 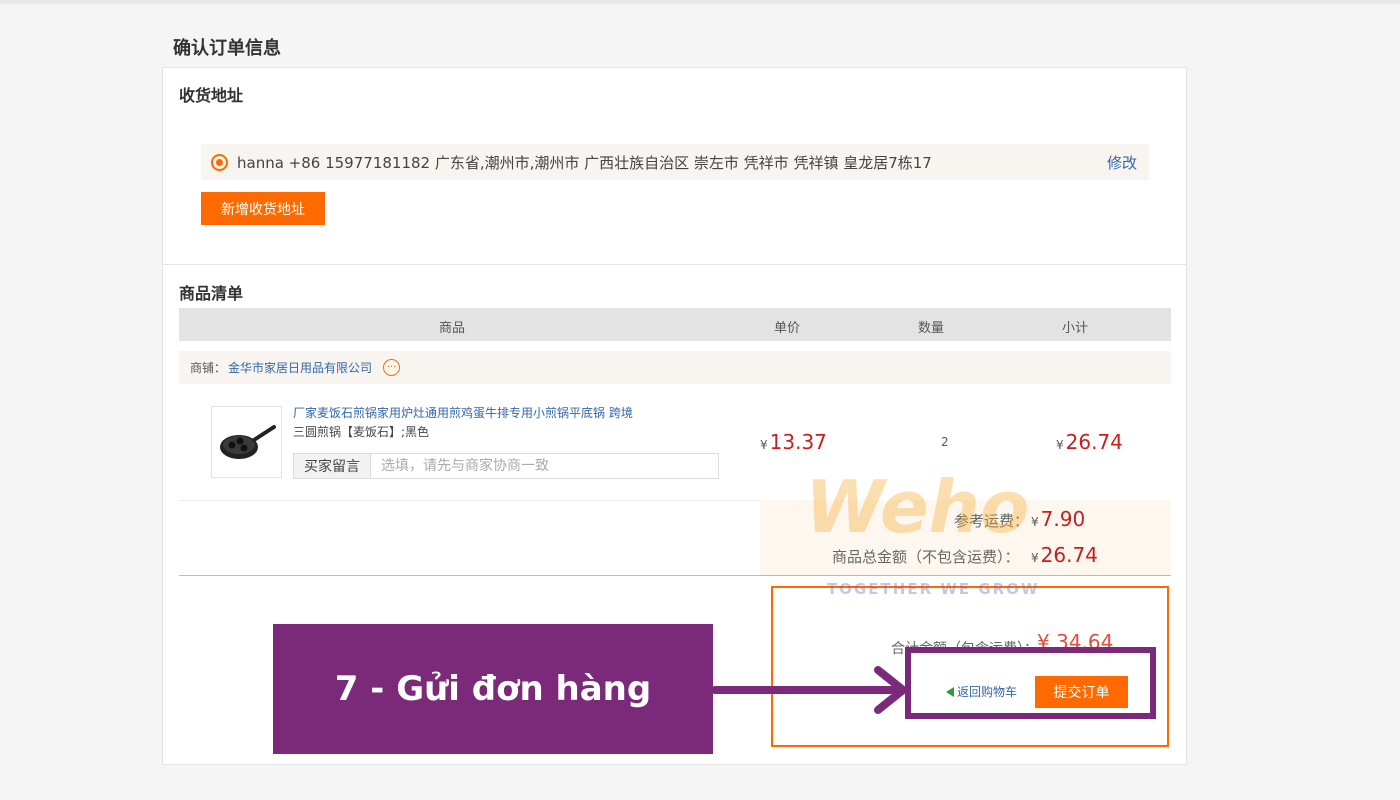 I want to click on edit-address-link: 修改, so click(x=1122, y=162).